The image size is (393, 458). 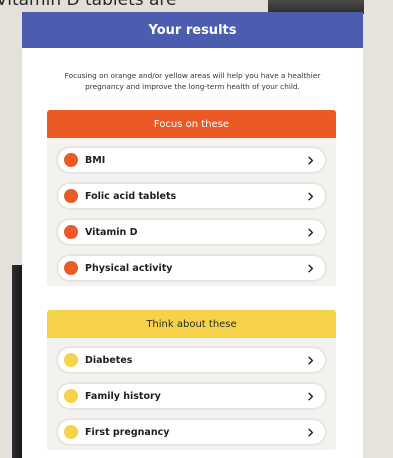 What do you see at coordinates (191, 232) in the screenshot?
I see `list-item-vitamin-d: Vitamin D` at bounding box center [191, 232].